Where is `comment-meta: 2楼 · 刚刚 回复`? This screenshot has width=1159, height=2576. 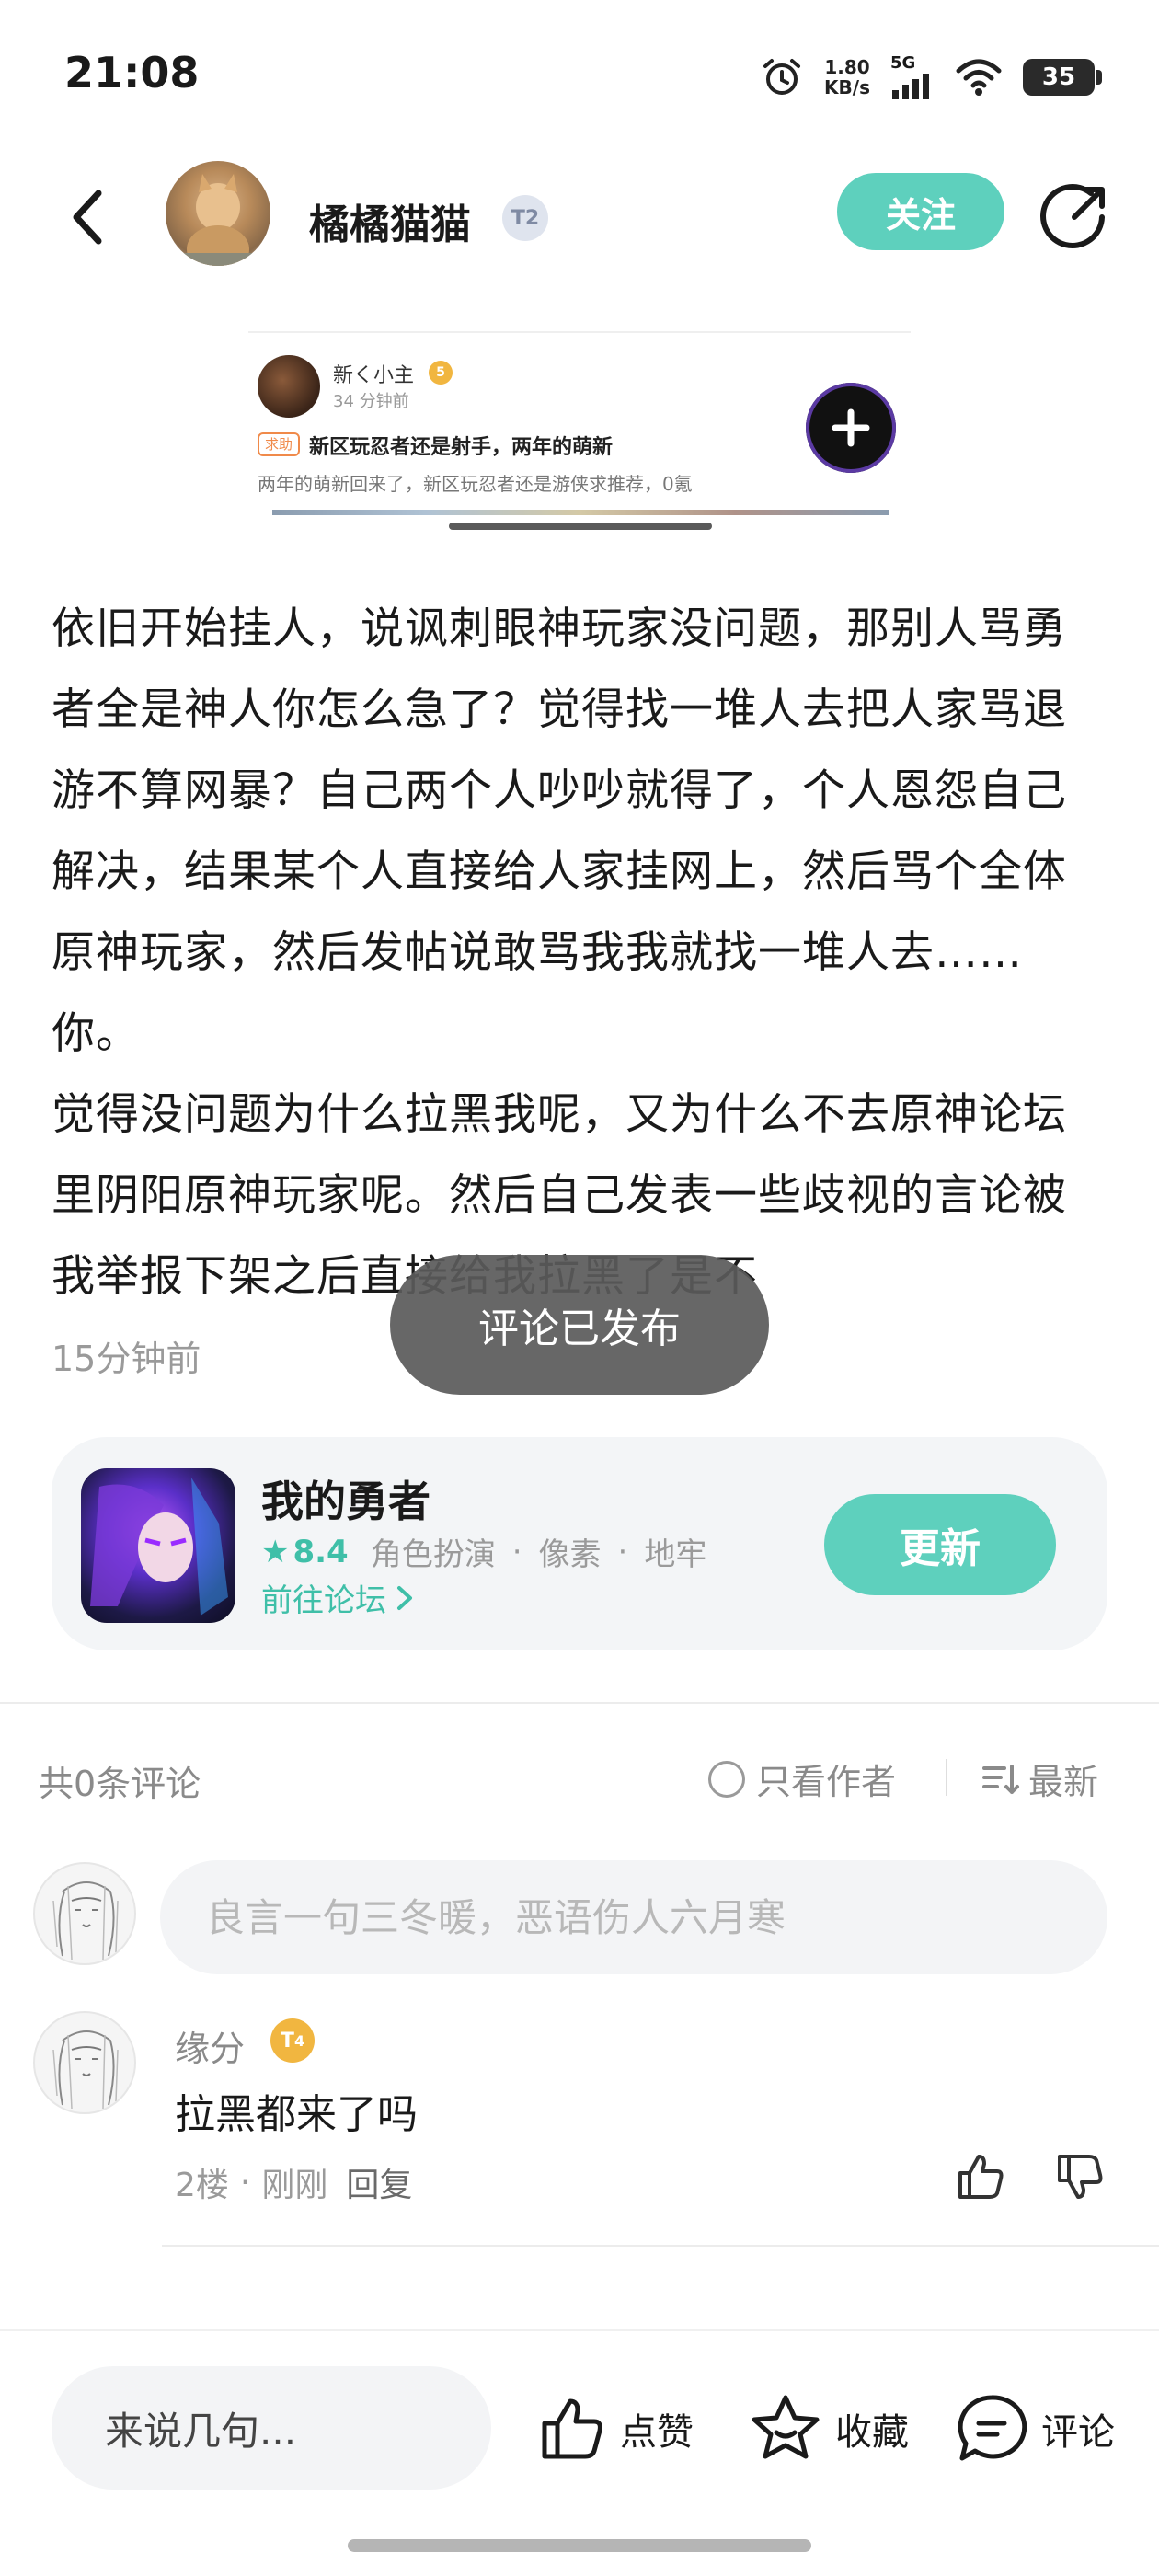
comment-meta: 2楼 · 刚刚 回复 is located at coordinates (293, 2182).